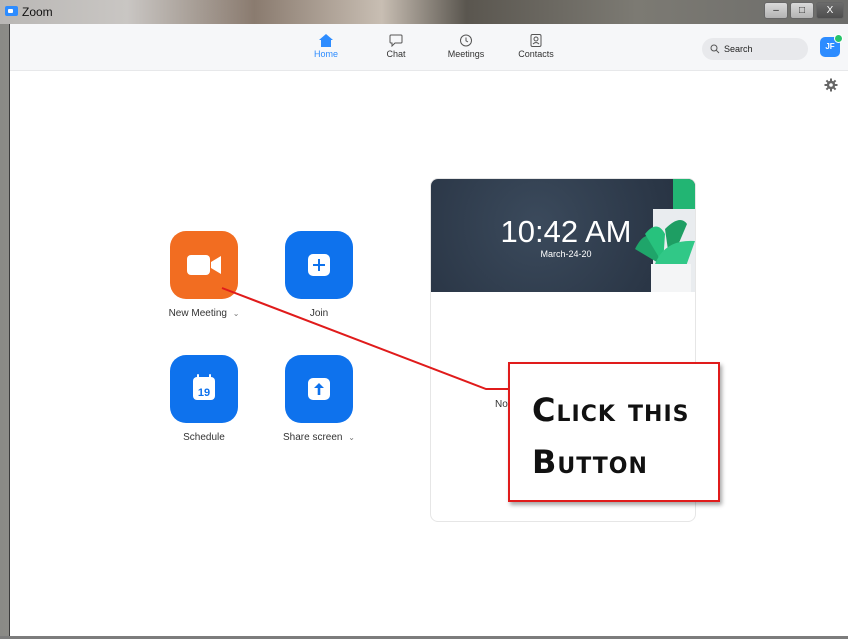 The image size is (848, 639). I want to click on annotation-line-2: Button, so click(590, 462).